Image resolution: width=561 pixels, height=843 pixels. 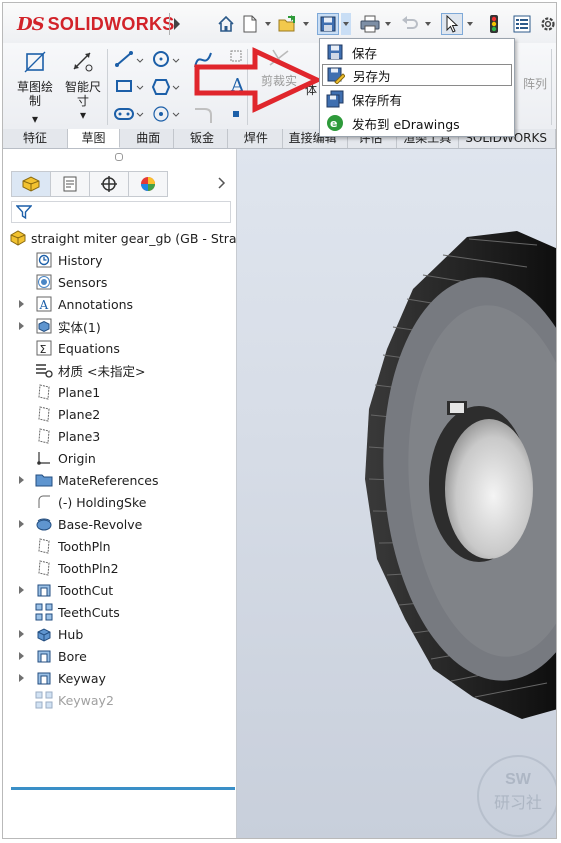 I want to click on save-dropdown-caret, so click(x=346, y=24).